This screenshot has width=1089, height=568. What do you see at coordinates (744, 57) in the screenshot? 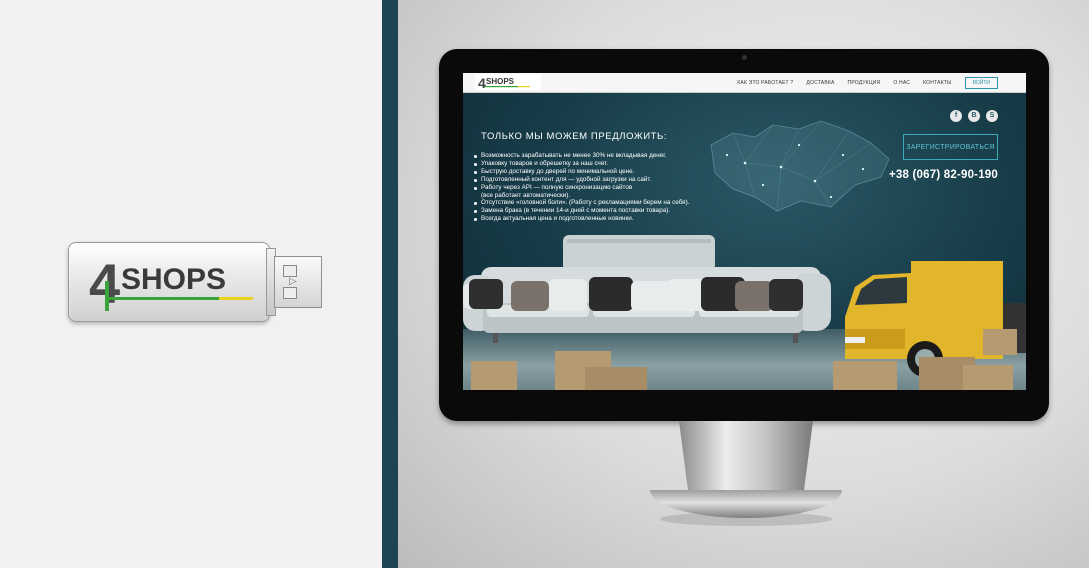
I see `camera-icon` at bounding box center [744, 57].